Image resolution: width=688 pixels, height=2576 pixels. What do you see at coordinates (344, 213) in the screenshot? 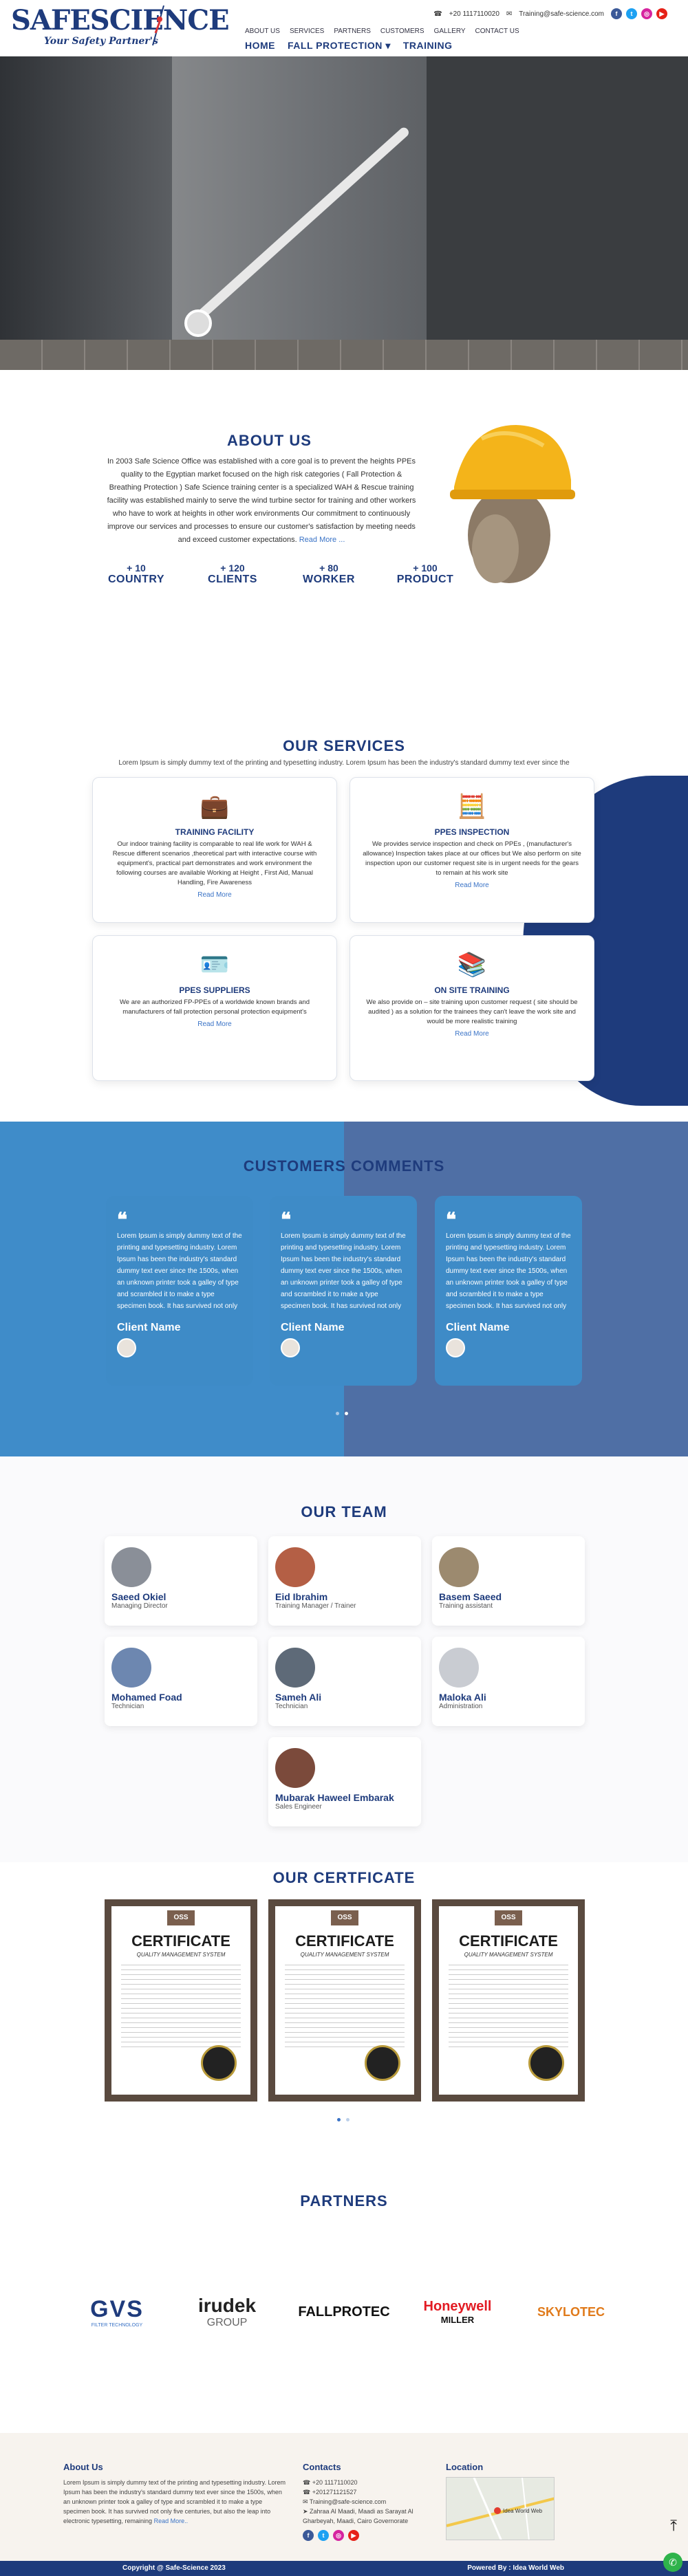
I see `hero-banner` at bounding box center [344, 213].